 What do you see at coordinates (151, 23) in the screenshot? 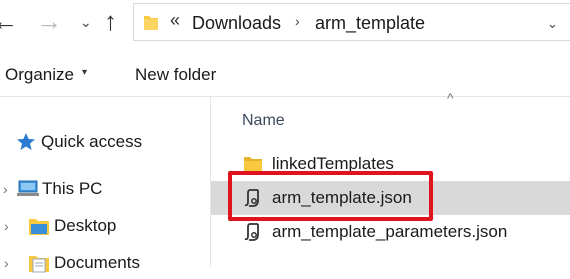
I see `folder-icon` at bounding box center [151, 23].